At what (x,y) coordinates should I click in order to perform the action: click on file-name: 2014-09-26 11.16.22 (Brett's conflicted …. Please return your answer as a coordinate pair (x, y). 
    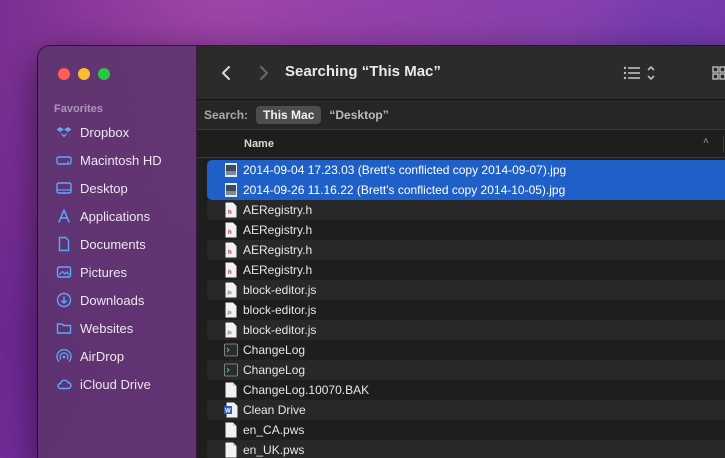
    Looking at the image, I should click on (404, 190).